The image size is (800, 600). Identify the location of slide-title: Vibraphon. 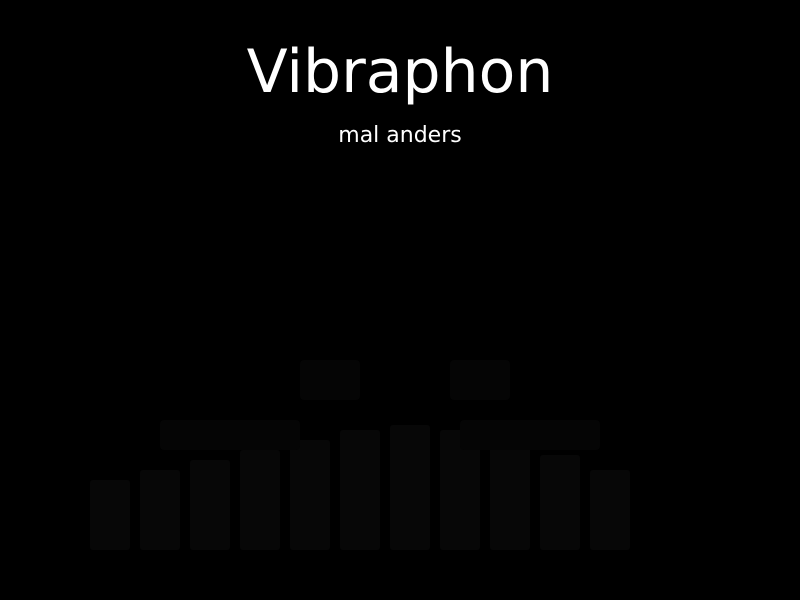
(400, 72).